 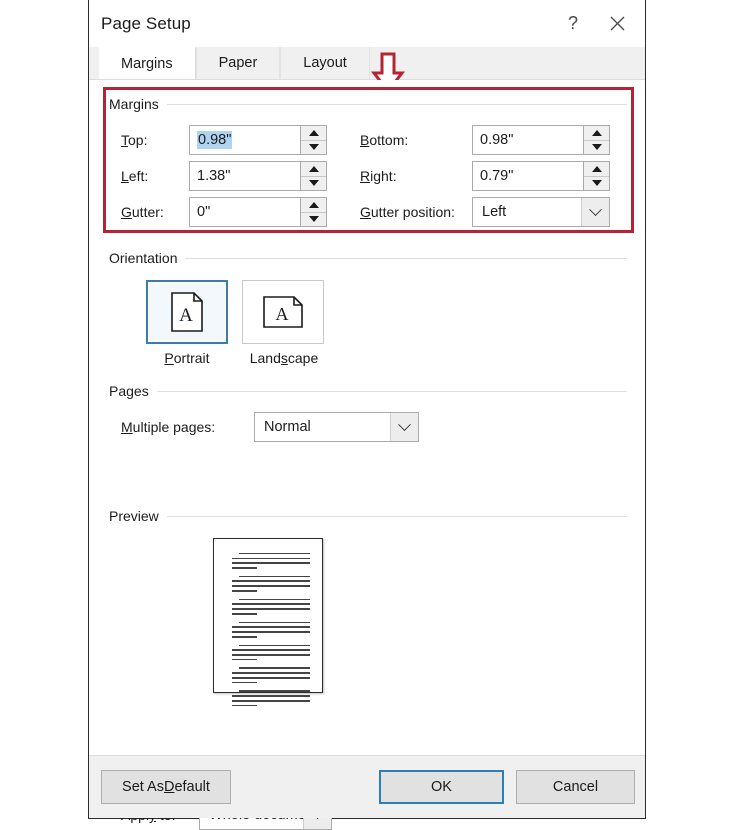 What do you see at coordinates (214, 176) in the screenshot?
I see `left-margin-value: 1.38"` at bounding box center [214, 176].